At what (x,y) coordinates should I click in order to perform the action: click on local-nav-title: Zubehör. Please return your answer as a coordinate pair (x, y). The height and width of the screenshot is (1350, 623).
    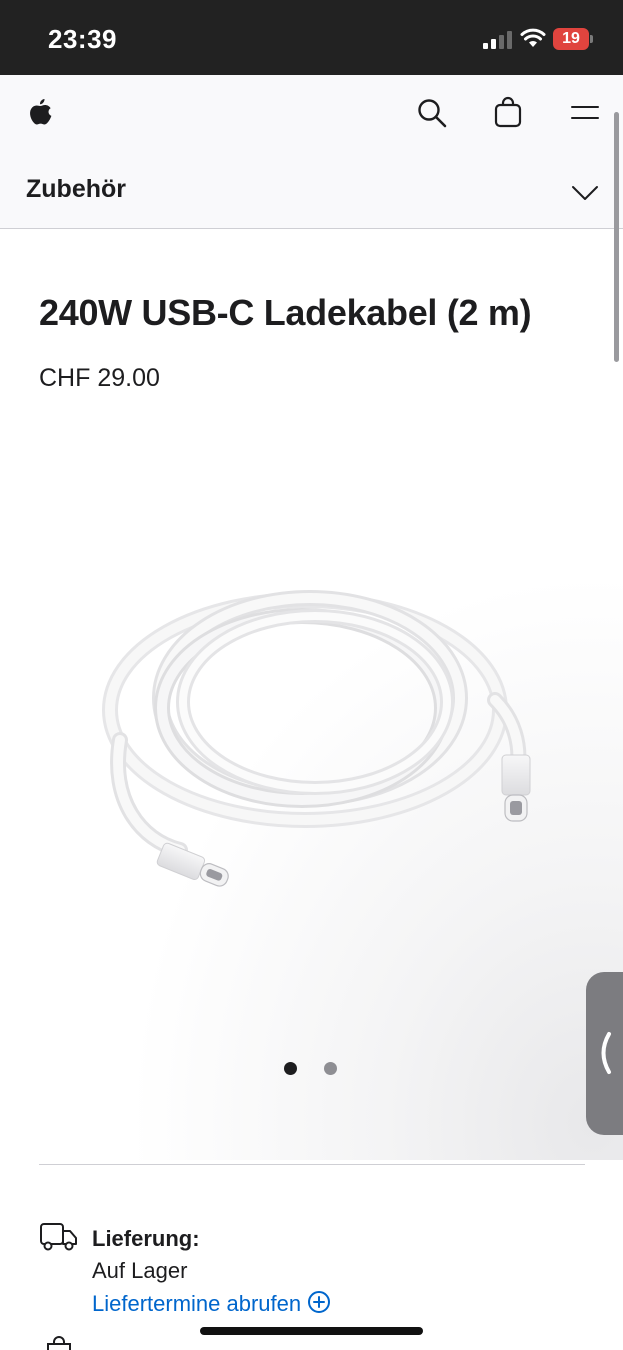
    Looking at the image, I should click on (76, 189).